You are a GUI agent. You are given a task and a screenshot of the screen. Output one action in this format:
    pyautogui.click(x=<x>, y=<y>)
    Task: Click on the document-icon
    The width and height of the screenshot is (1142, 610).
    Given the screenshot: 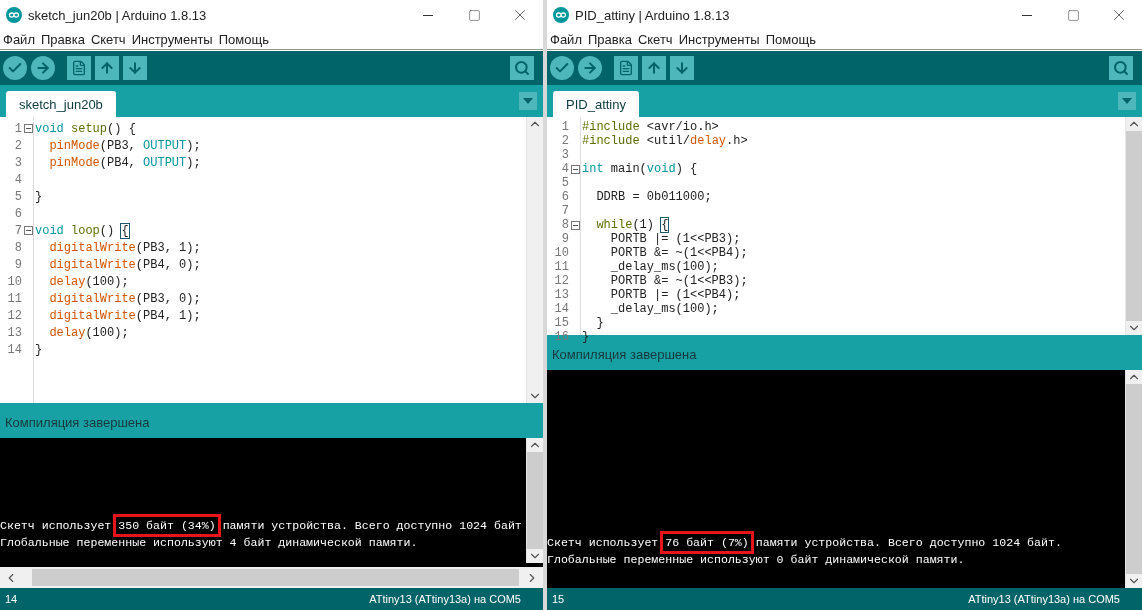 What is the action you would take?
    pyautogui.click(x=626, y=68)
    